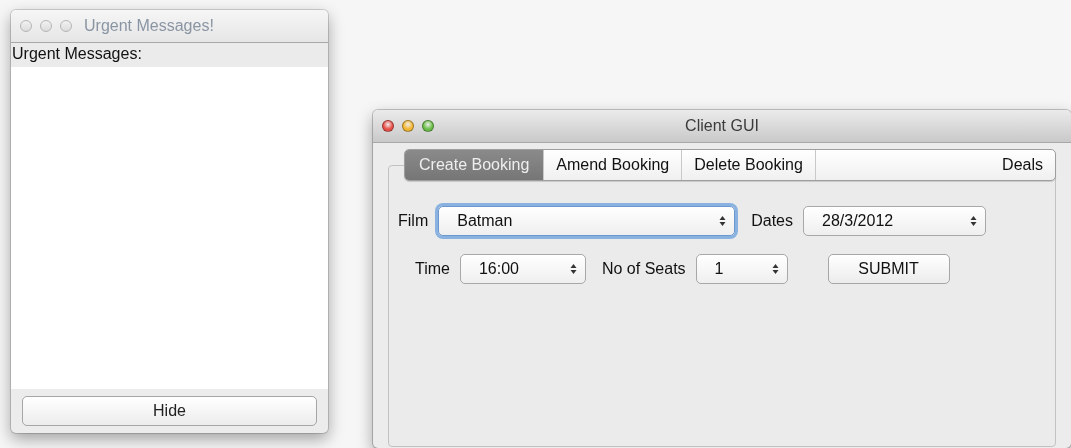  I want to click on messages-heading: Urgent Messages:, so click(169, 55).